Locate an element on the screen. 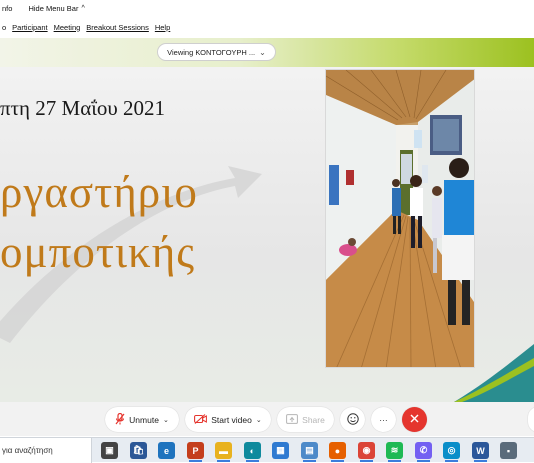 The image size is (534, 463). viber-icon: ✆ is located at coordinates (423, 450).